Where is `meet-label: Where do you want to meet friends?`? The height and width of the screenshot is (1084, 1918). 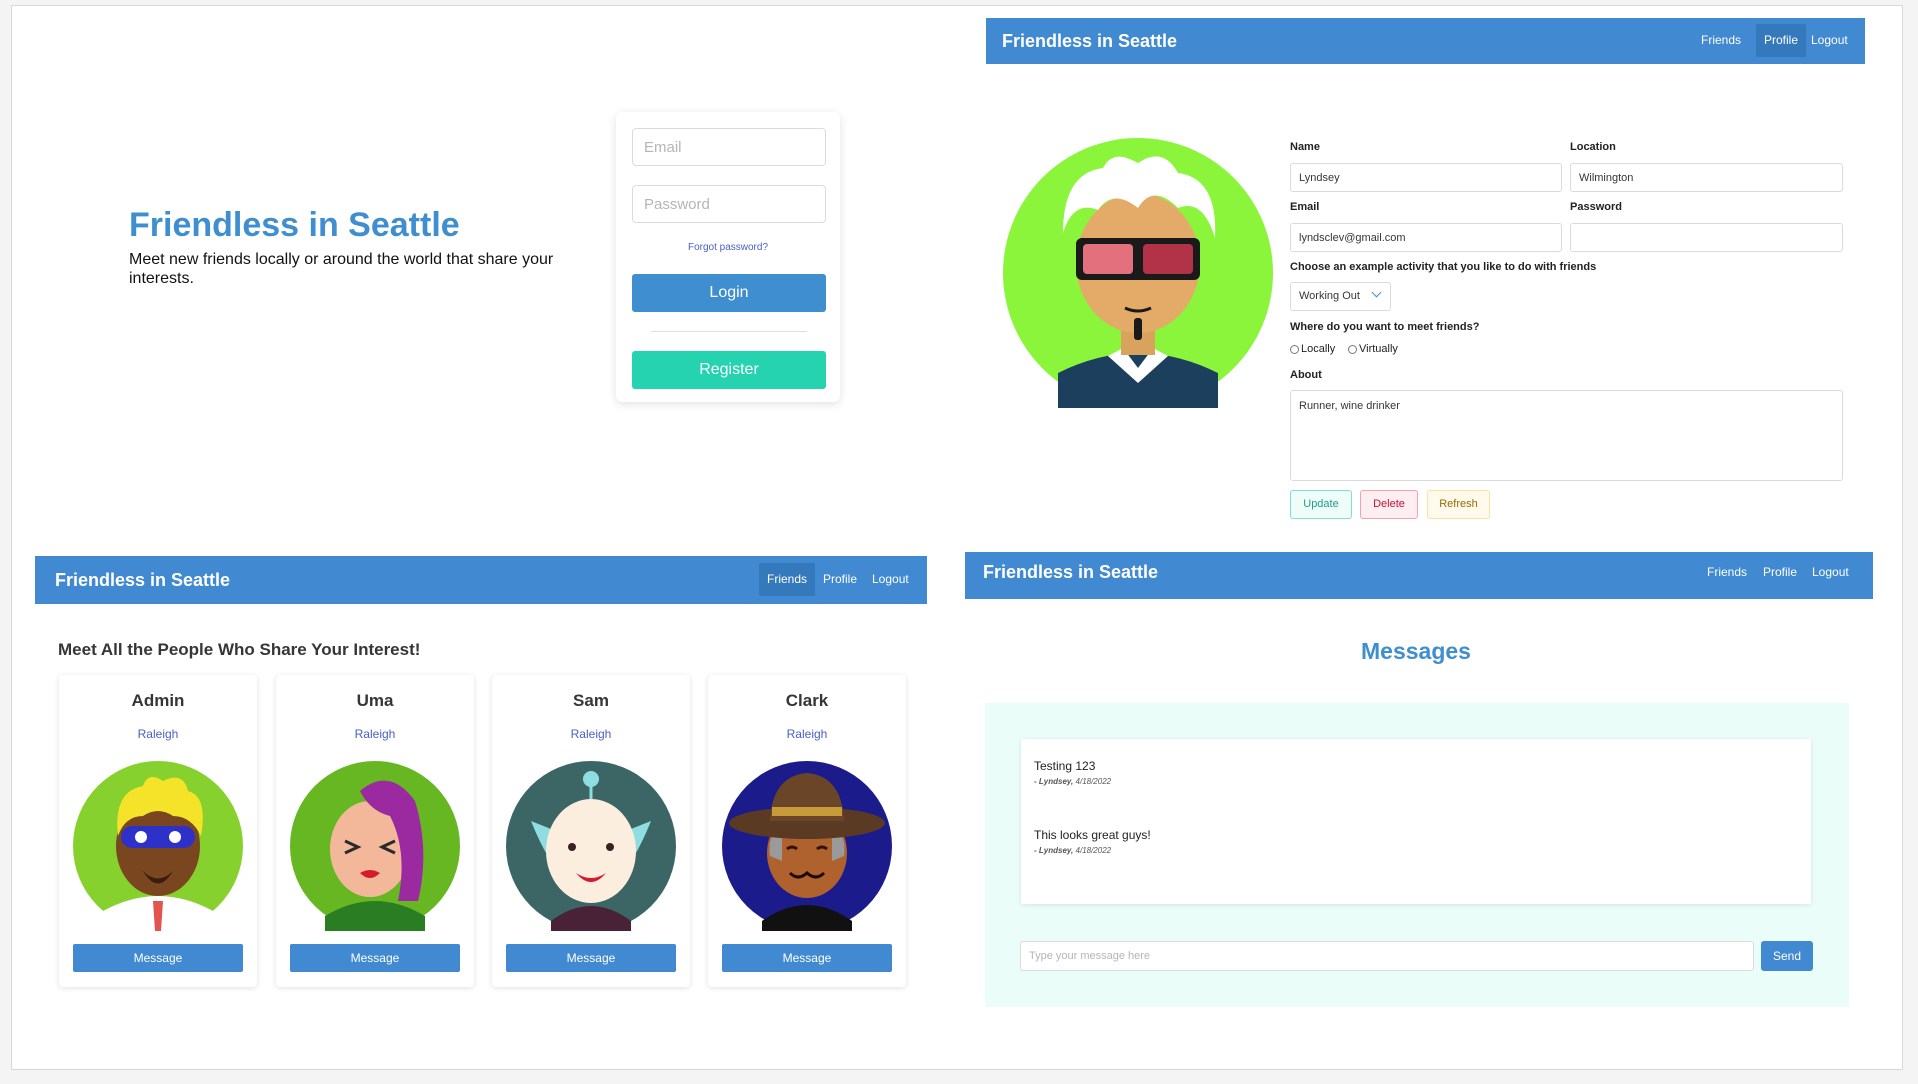 meet-label: Where do you want to meet friends? is located at coordinates (1385, 327).